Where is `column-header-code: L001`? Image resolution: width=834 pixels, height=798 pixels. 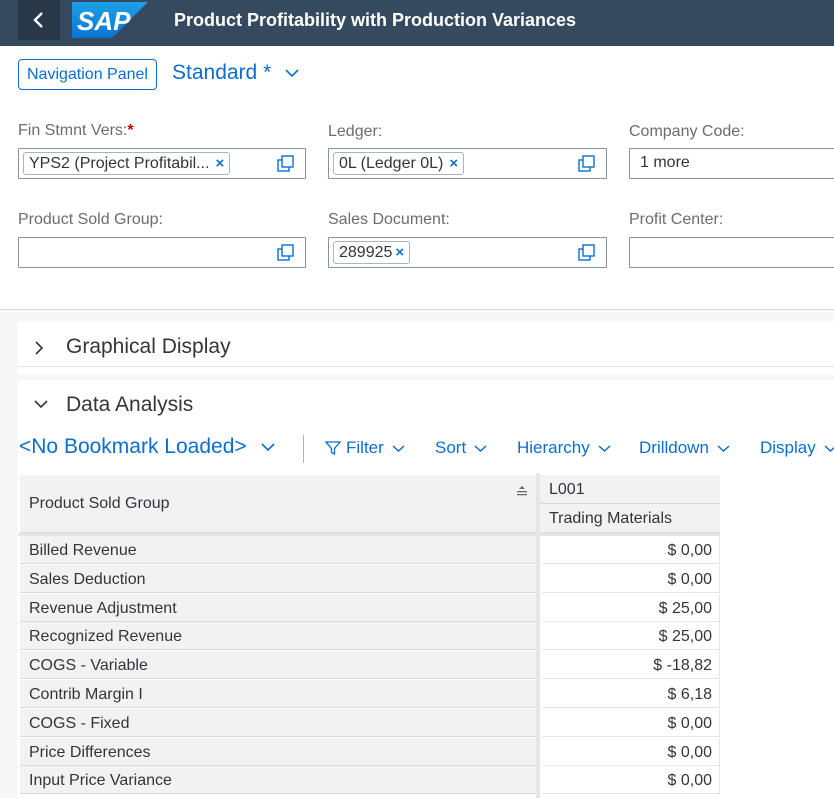
column-header-code: L001 is located at coordinates (630, 489).